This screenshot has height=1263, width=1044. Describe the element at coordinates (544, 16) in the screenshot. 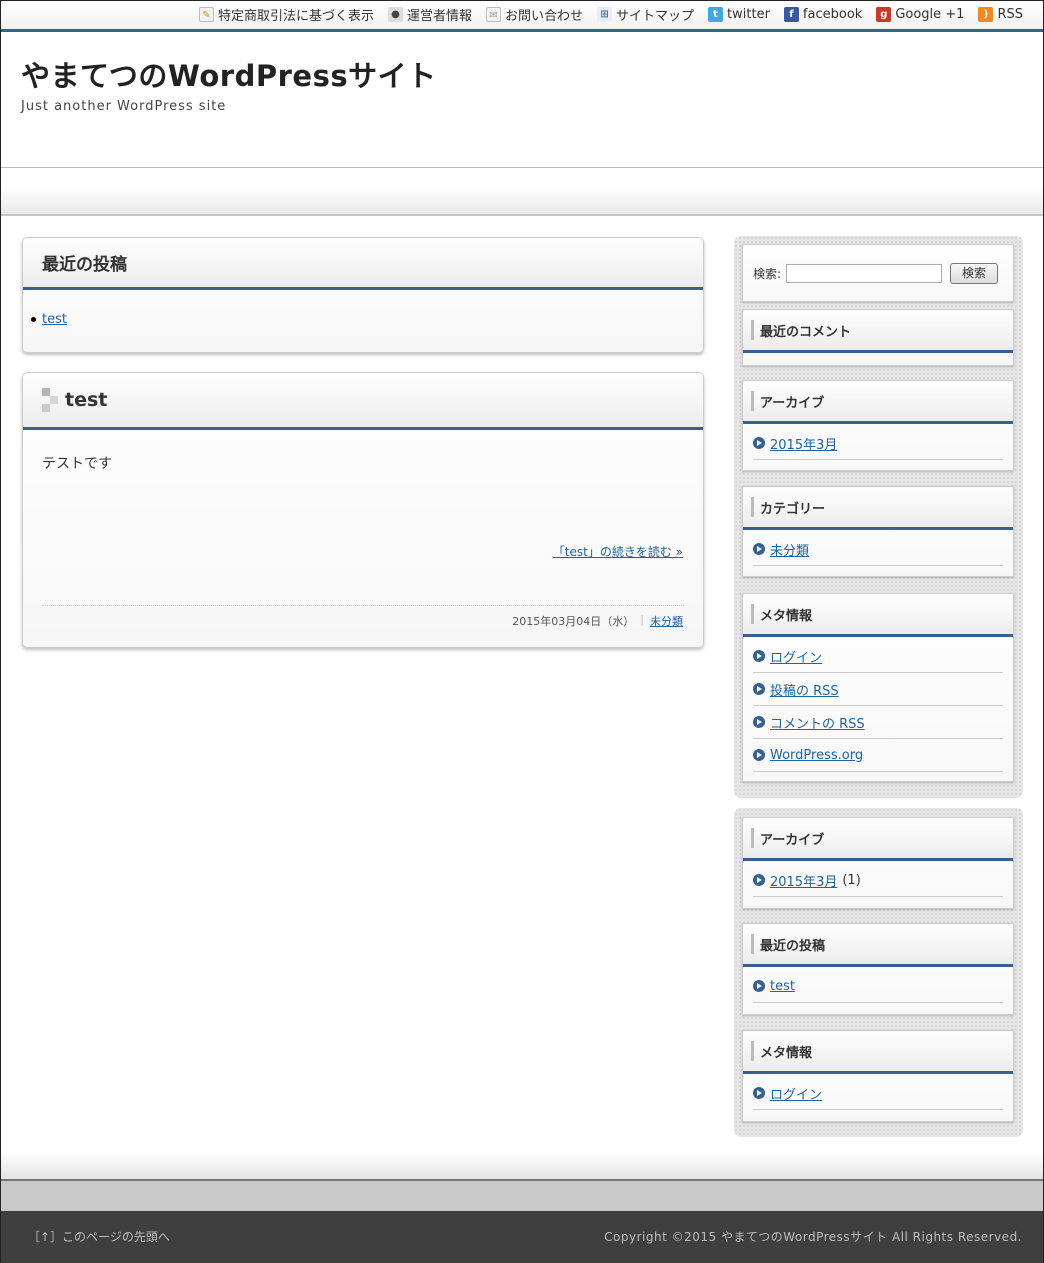

I see `topnav-label: お問い合わせ` at that location.